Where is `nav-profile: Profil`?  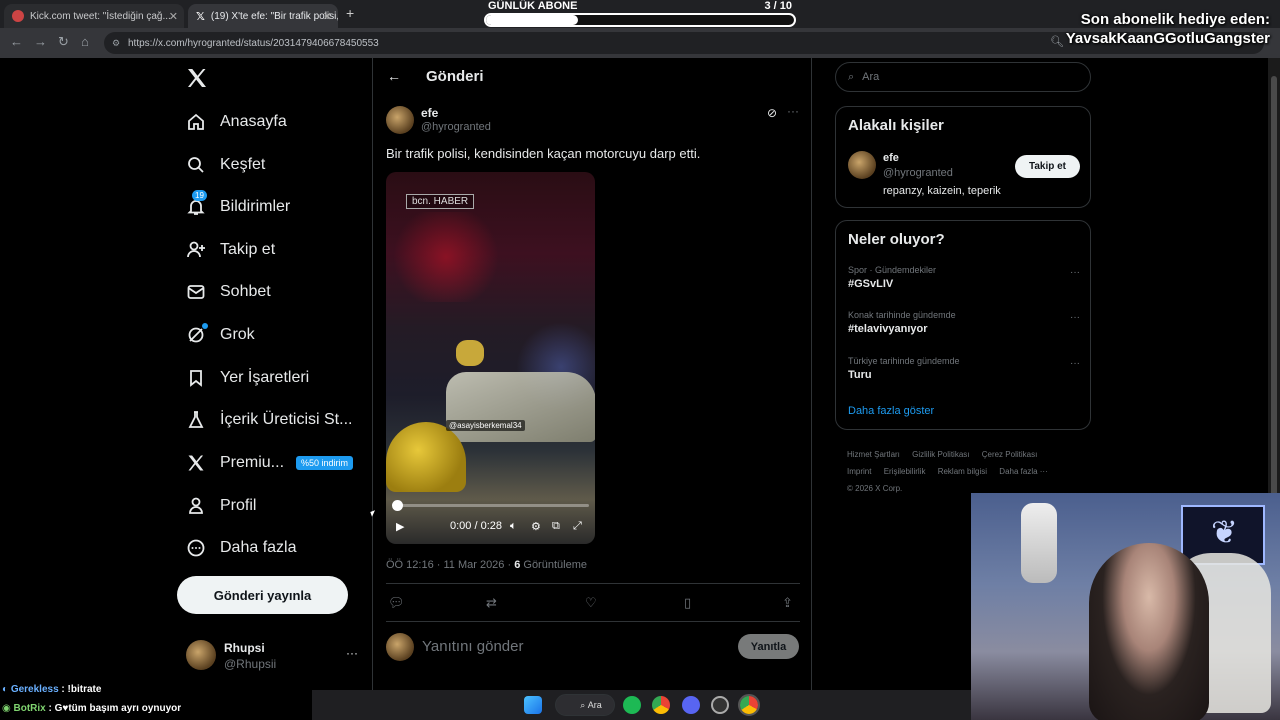 nav-profile: Profil is located at coordinates (221, 506).